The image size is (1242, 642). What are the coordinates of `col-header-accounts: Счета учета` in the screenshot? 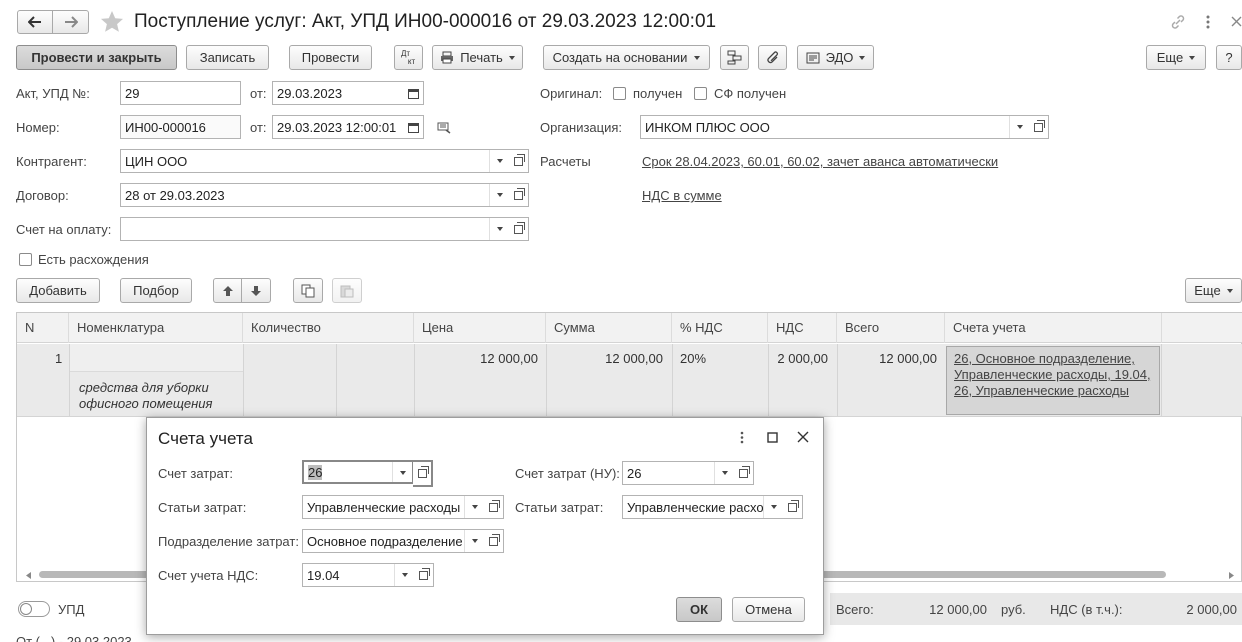 It's located at (1053, 328).